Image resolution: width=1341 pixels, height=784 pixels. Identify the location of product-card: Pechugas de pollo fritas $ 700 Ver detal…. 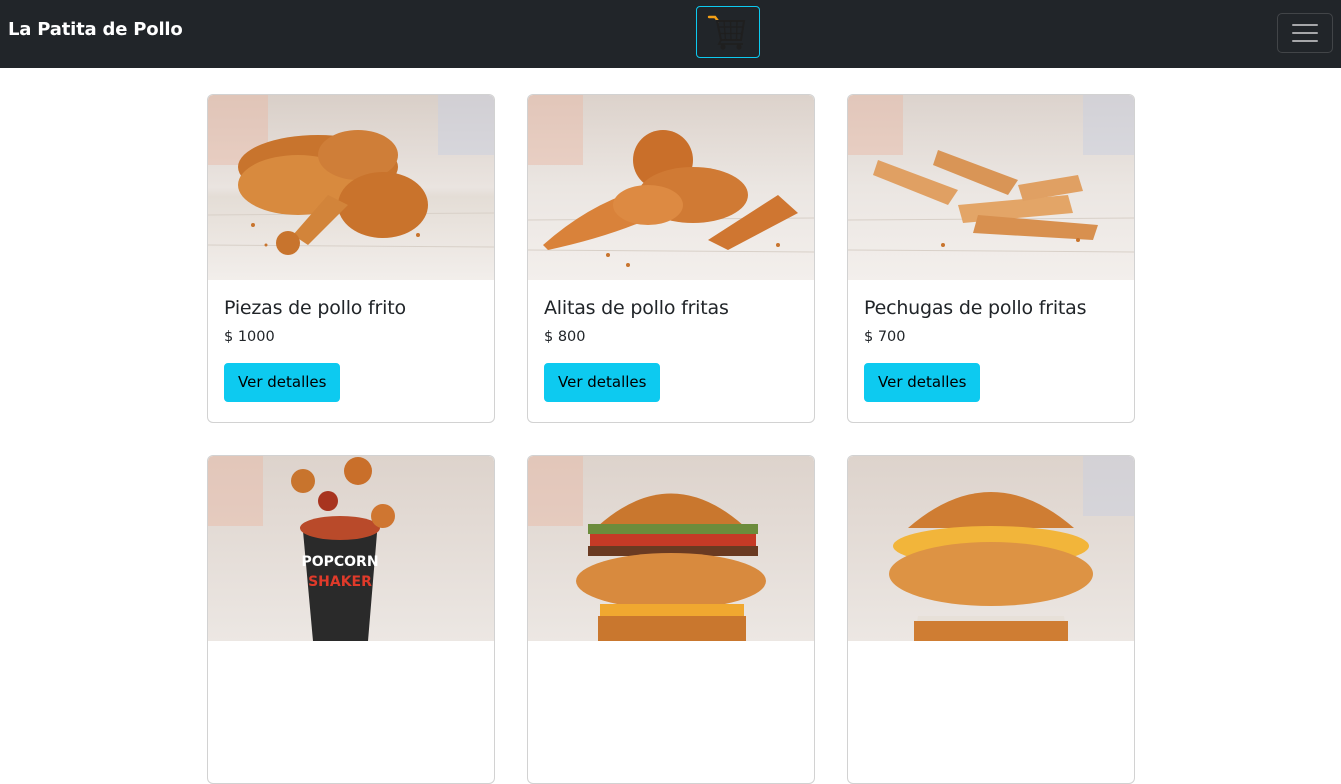
(991, 258).